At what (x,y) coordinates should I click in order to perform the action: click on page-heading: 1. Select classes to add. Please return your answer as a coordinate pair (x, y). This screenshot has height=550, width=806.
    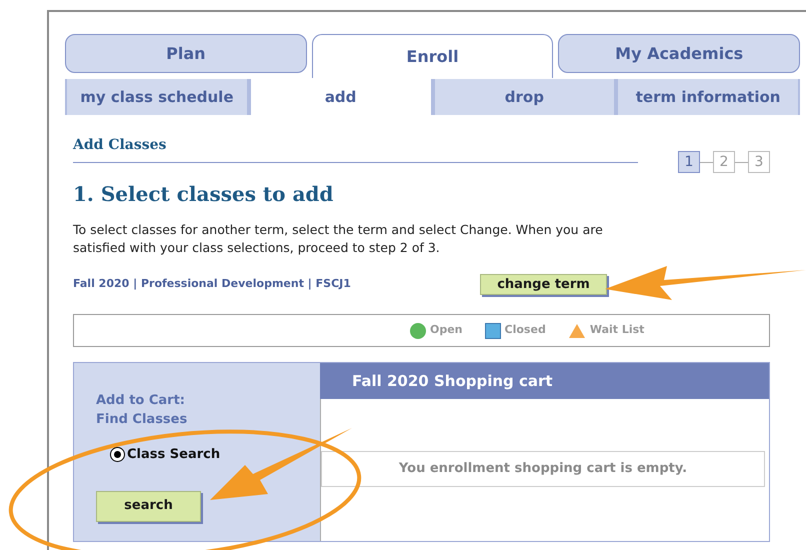
    Looking at the image, I should click on (203, 194).